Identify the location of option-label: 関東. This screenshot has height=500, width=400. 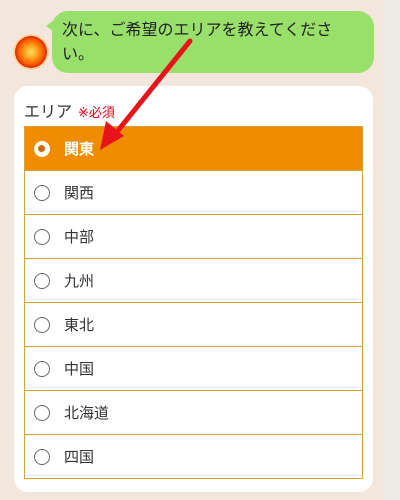
(79, 149).